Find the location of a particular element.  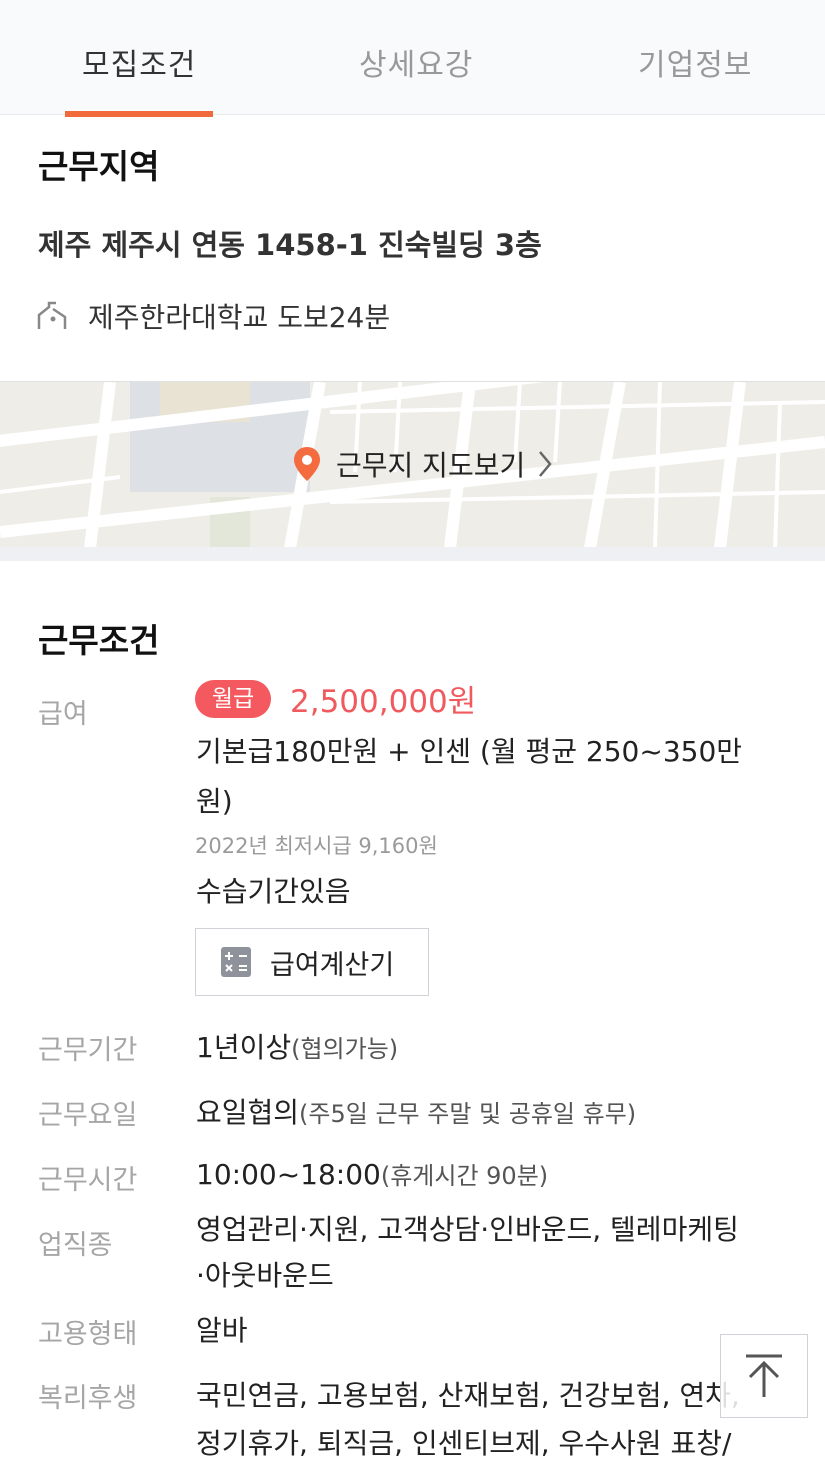

walk-station-icon is located at coordinates (52, 315).